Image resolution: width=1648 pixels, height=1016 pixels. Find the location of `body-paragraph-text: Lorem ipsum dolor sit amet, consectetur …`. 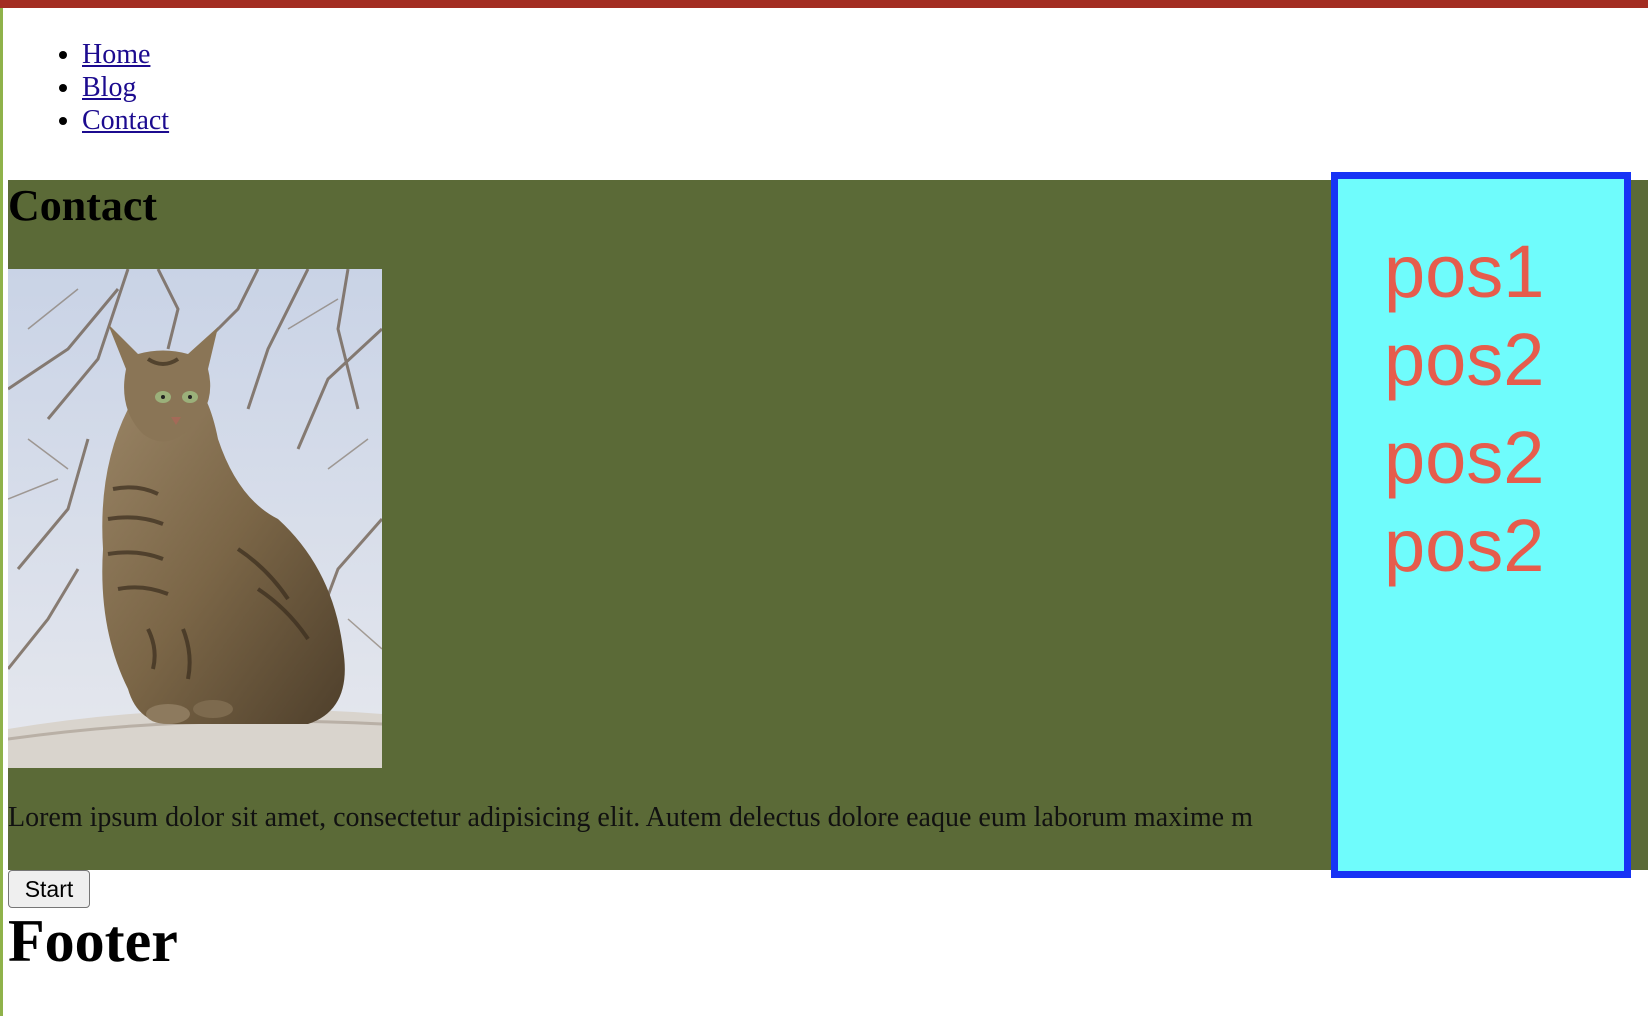

body-paragraph-text: Lorem ipsum dolor sit amet, consectetur … is located at coordinates (630, 817).